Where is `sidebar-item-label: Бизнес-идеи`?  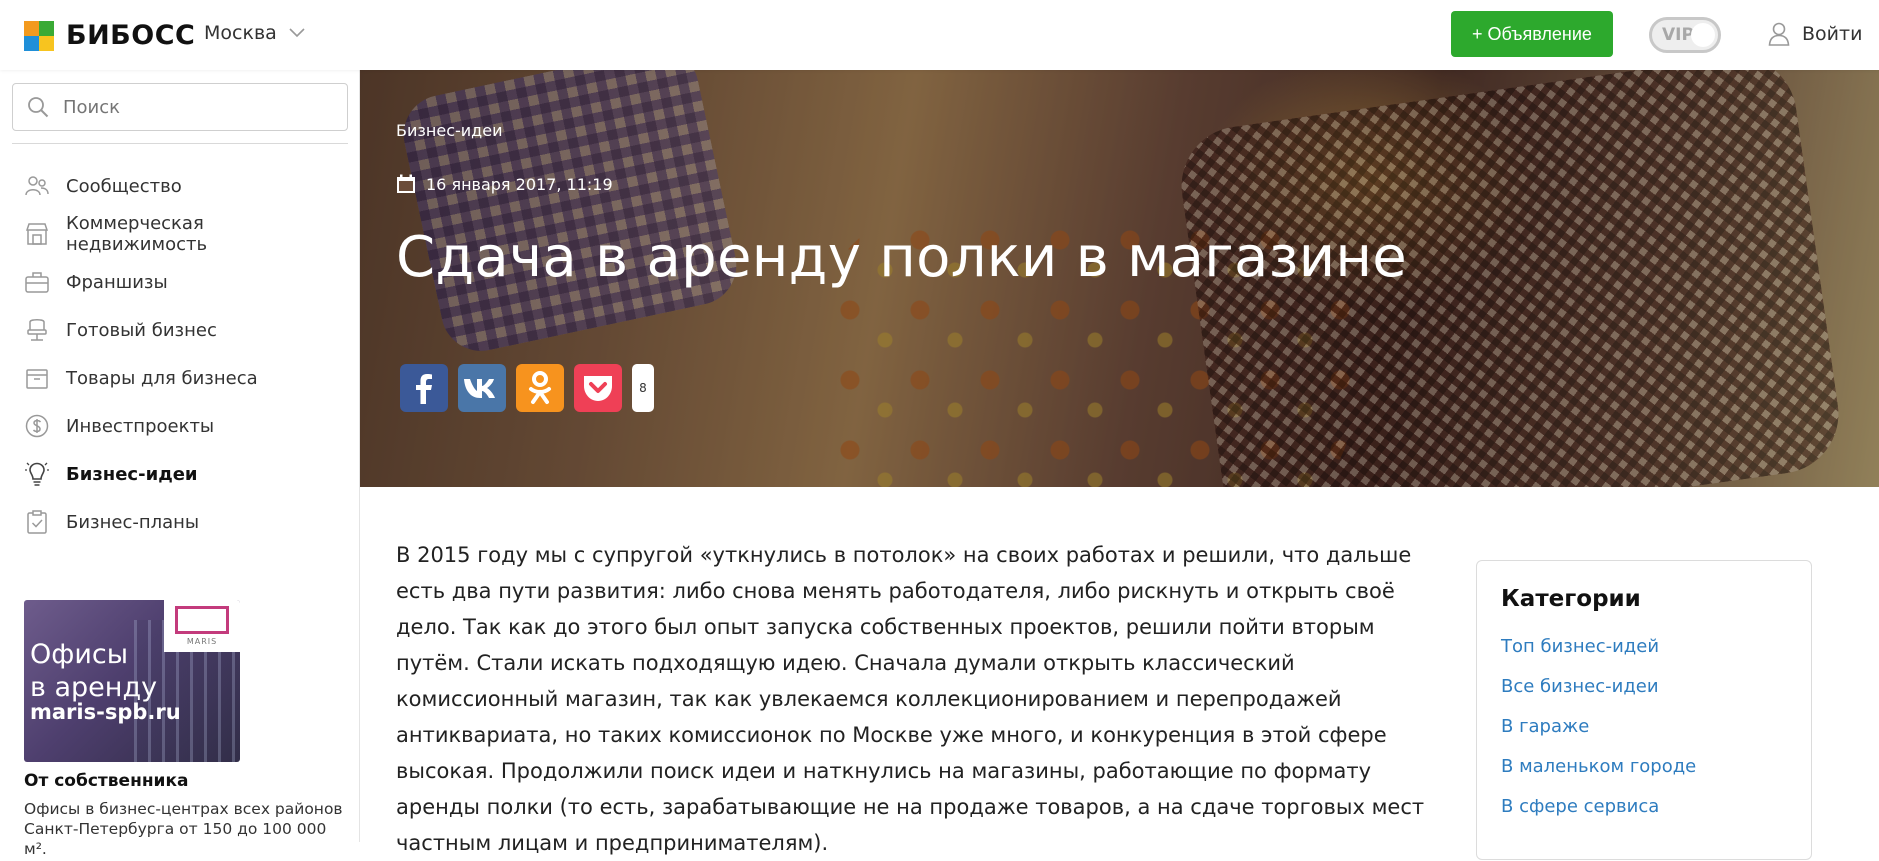 sidebar-item-label: Бизнес-идеи is located at coordinates (132, 474).